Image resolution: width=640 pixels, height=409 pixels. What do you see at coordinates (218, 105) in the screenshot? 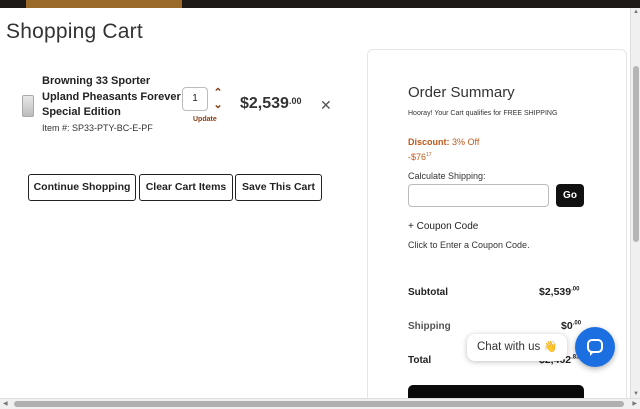
I see `chevron-down-icon: ⌄` at bounding box center [218, 105].